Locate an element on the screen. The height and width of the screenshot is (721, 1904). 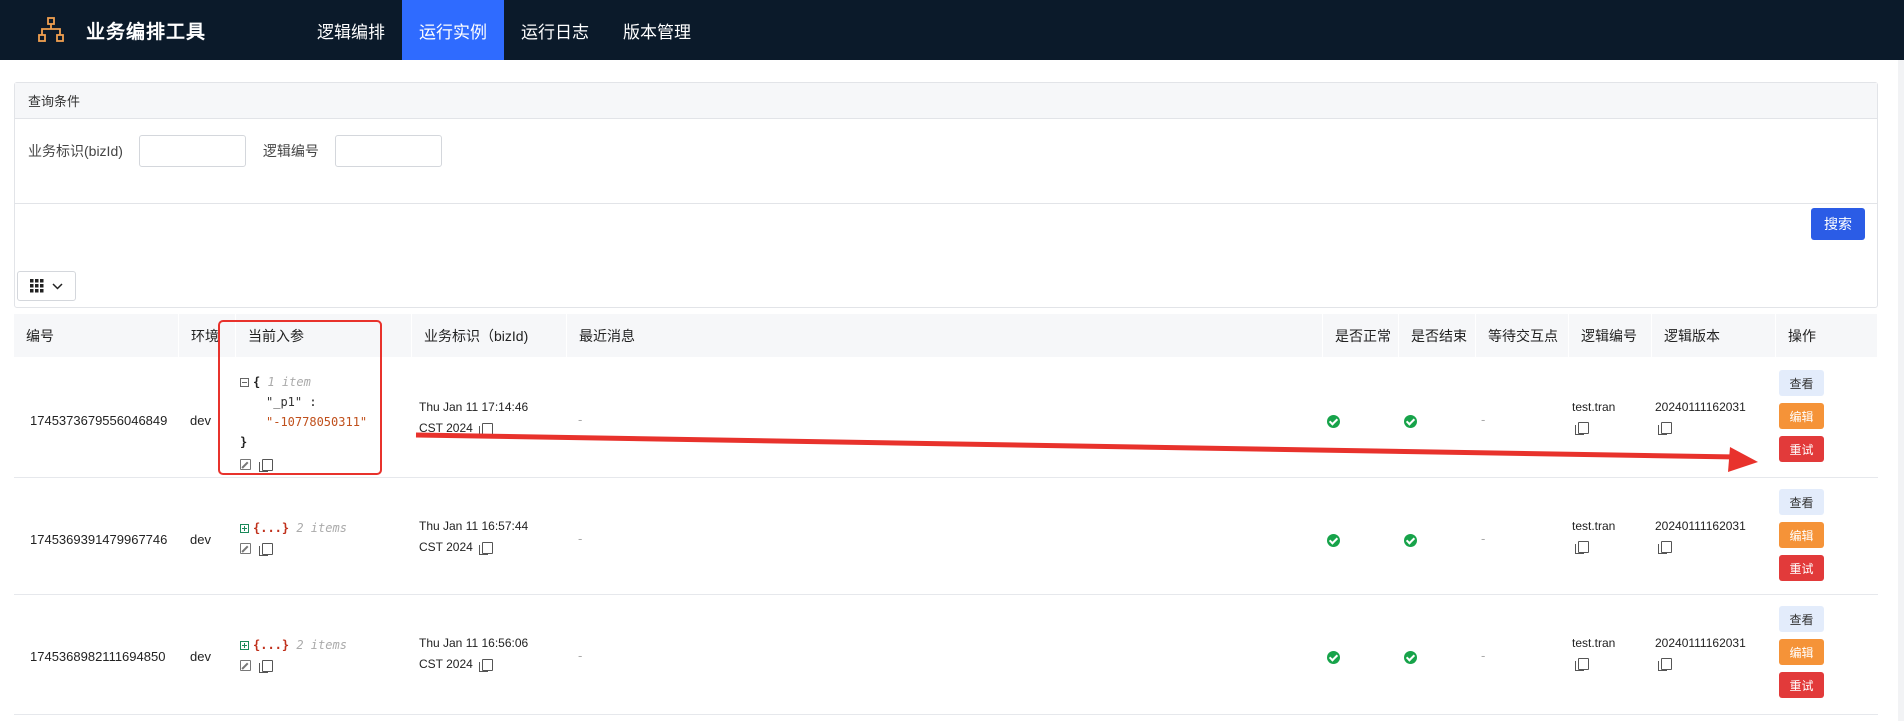
row-id: 1745373679556046849 is located at coordinates (99, 420).